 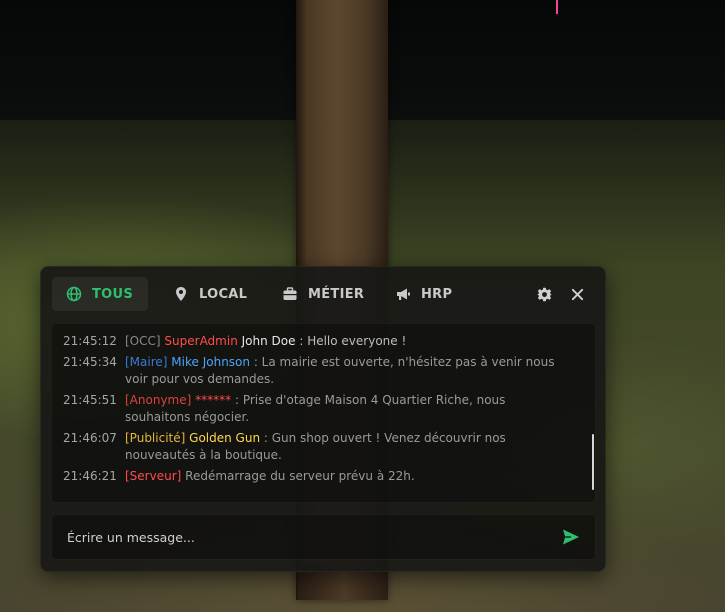 What do you see at coordinates (113, 294) in the screenshot?
I see `tab-all-label: TOUS` at bounding box center [113, 294].